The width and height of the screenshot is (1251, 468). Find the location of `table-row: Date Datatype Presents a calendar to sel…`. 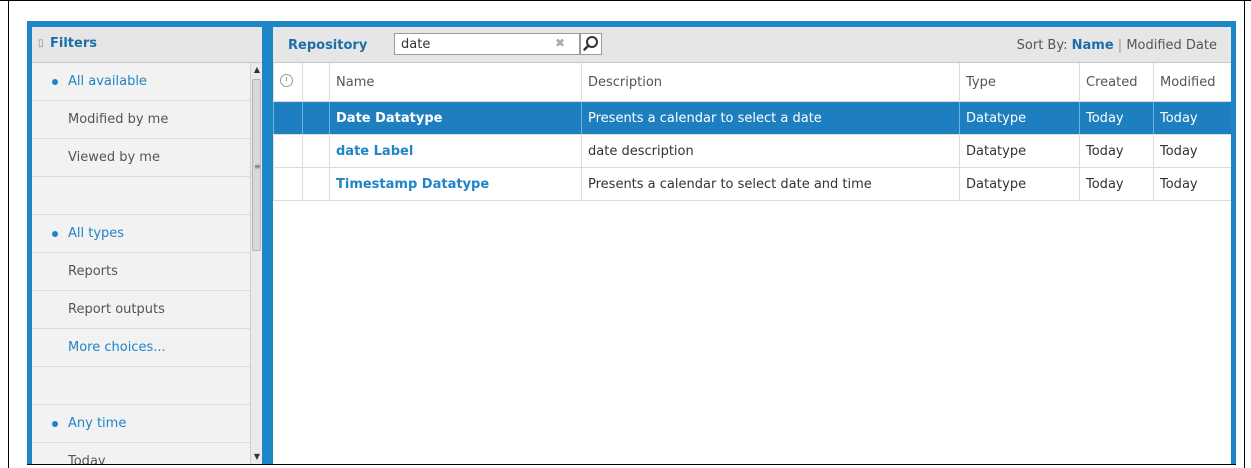

table-row: Date Datatype Presents a calendar to sel… is located at coordinates (752, 118).